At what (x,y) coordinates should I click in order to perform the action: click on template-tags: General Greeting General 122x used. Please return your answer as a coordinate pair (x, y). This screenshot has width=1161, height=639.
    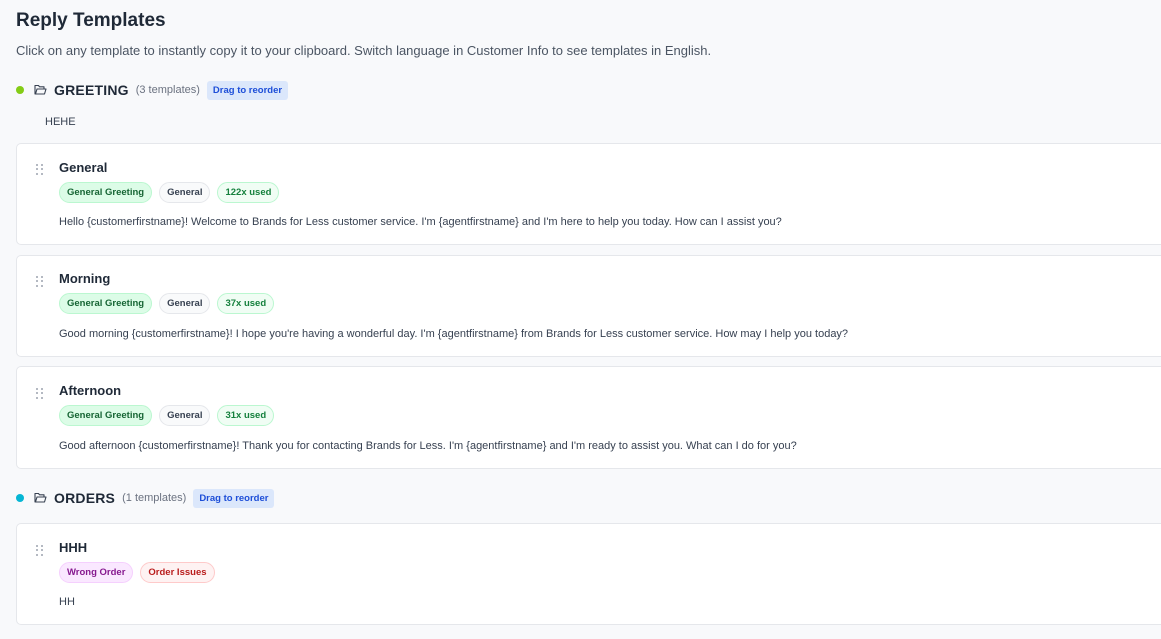
    Looking at the image, I should click on (169, 192).